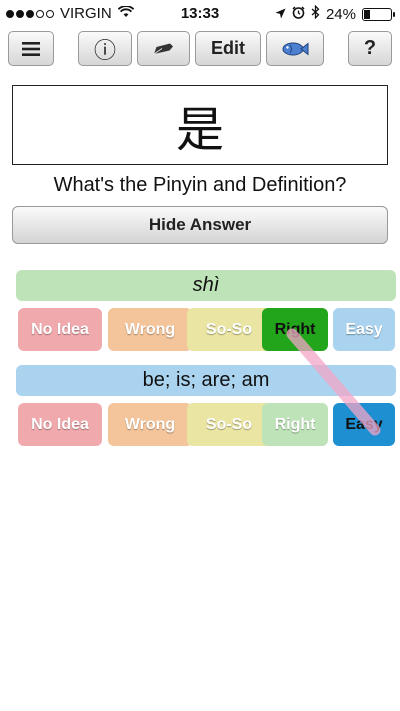 The image size is (400, 711). What do you see at coordinates (378, 14) in the screenshot?
I see `battery-icon` at bounding box center [378, 14].